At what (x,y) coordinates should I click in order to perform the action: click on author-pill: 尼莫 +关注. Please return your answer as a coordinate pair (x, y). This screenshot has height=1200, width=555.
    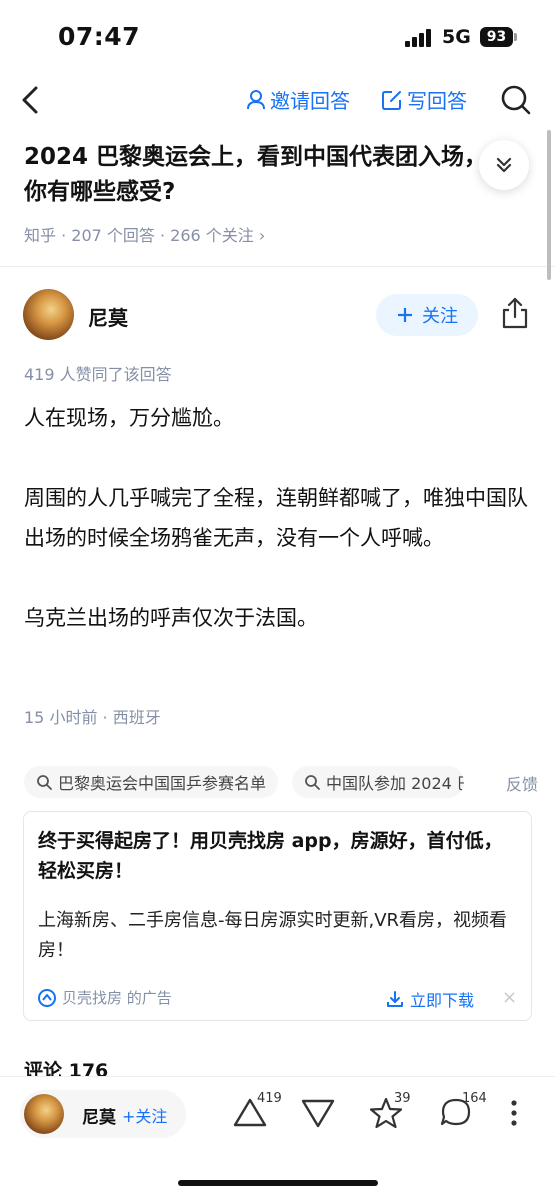
    Looking at the image, I should click on (103, 1114).